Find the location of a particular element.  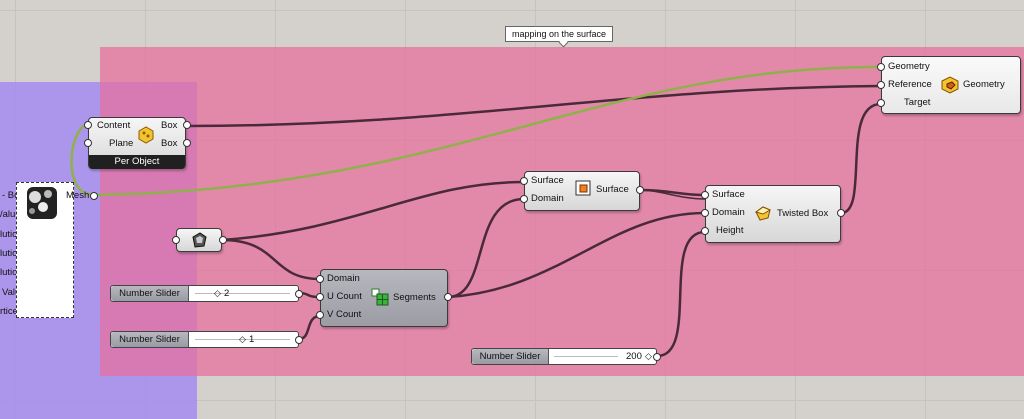

geometry-param-component is located at coordinates (199, 240).